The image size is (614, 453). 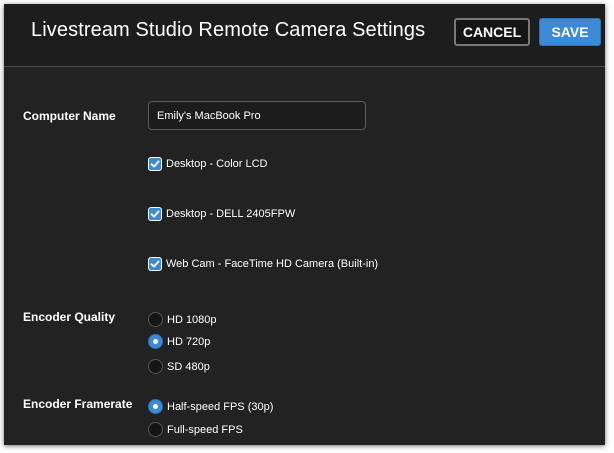 What do you see at coordinates (570, 32) in the screenshot?
I see `save-button: SAVE` at bounding box center [570, 32].